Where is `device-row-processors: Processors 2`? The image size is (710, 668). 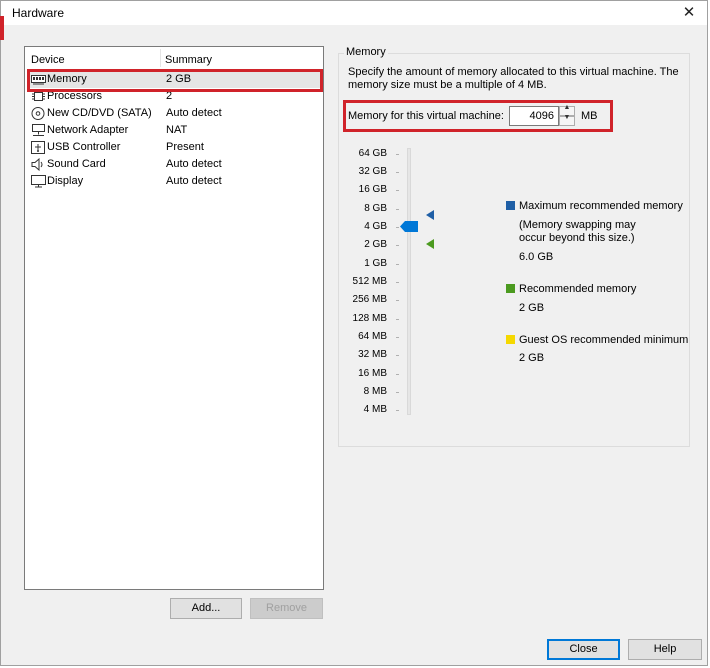
device-row-processors: Processors 2 is located at coordinates (175, 96).